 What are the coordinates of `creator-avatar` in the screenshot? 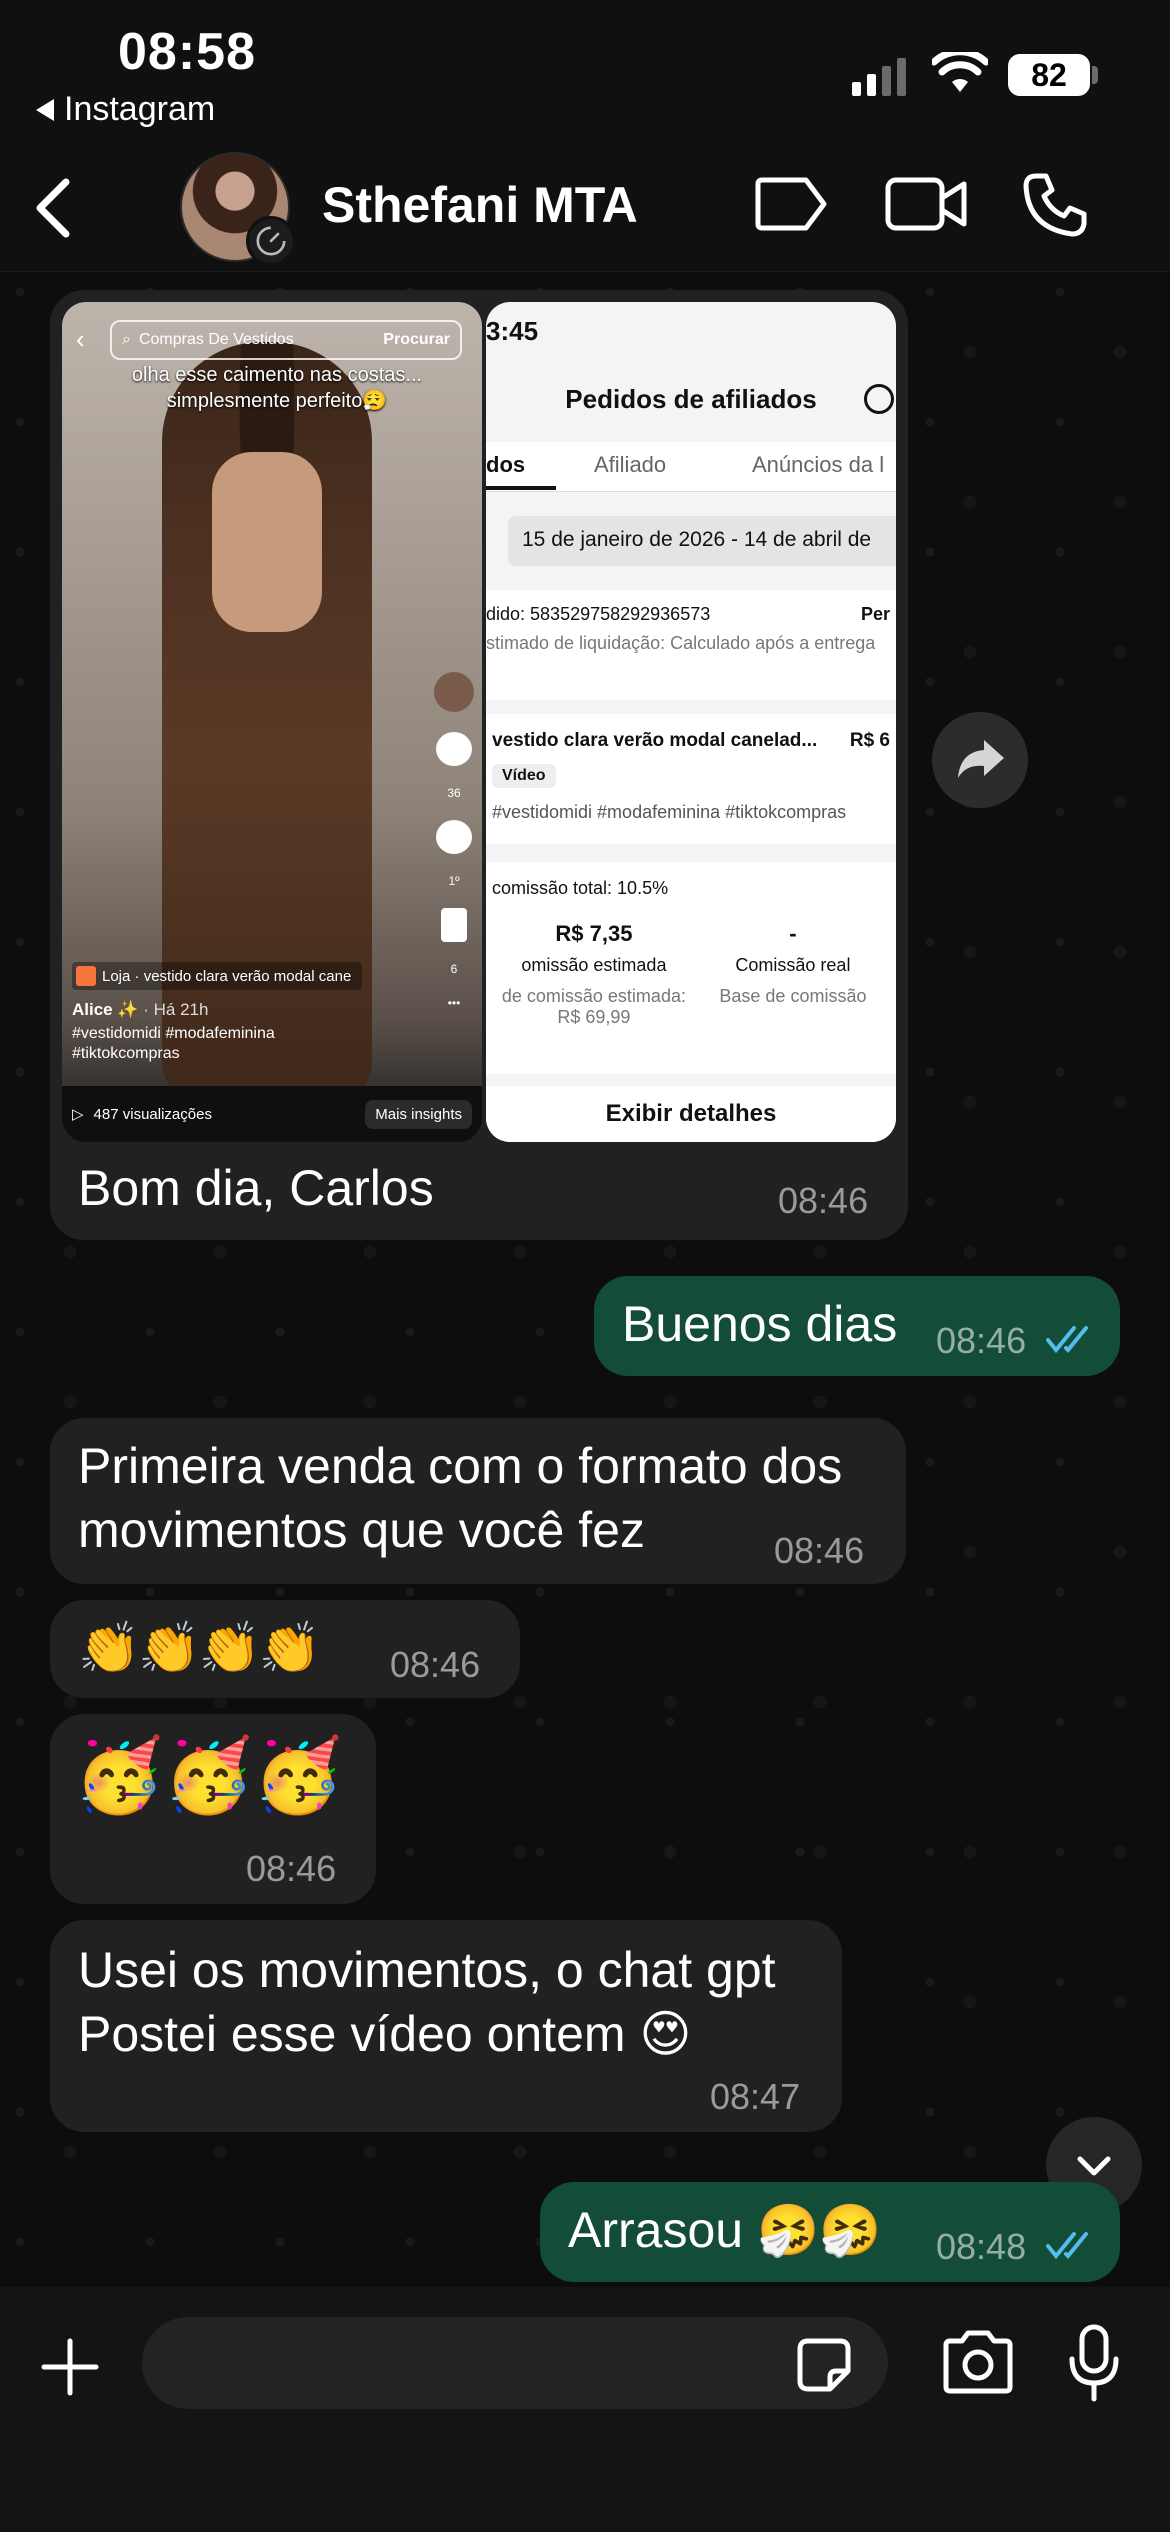 It's located at (454, 692).